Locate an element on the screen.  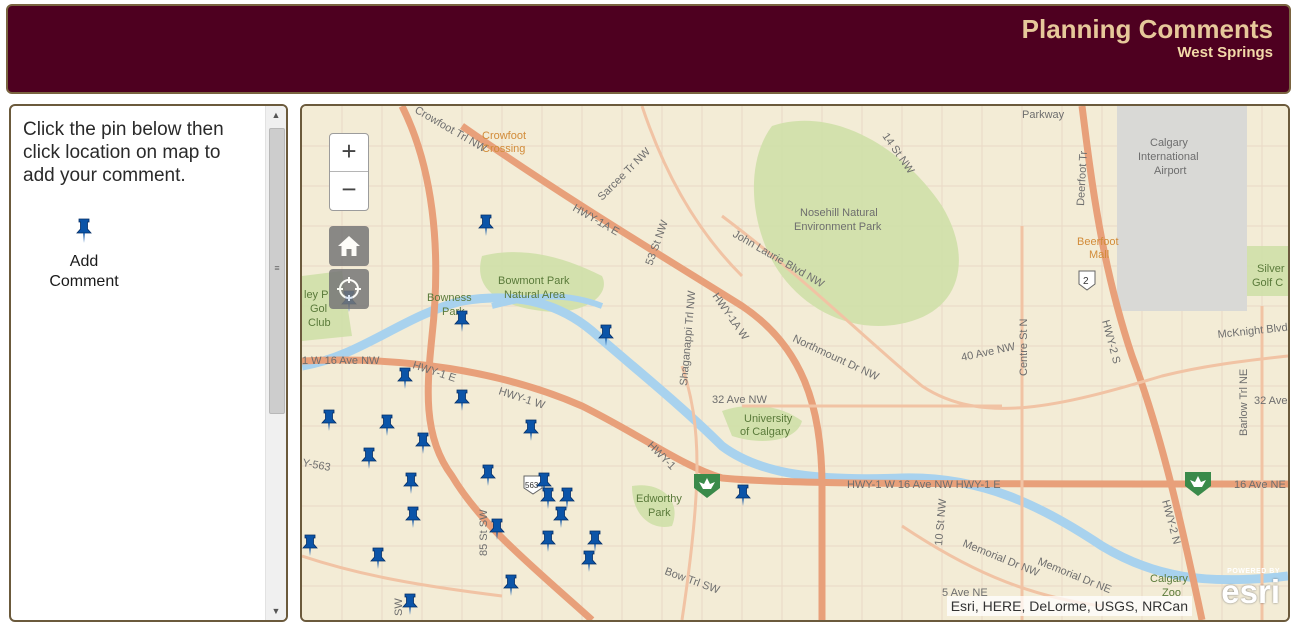
page-subtitle: West Springs is located at coordinates (1225, 52).